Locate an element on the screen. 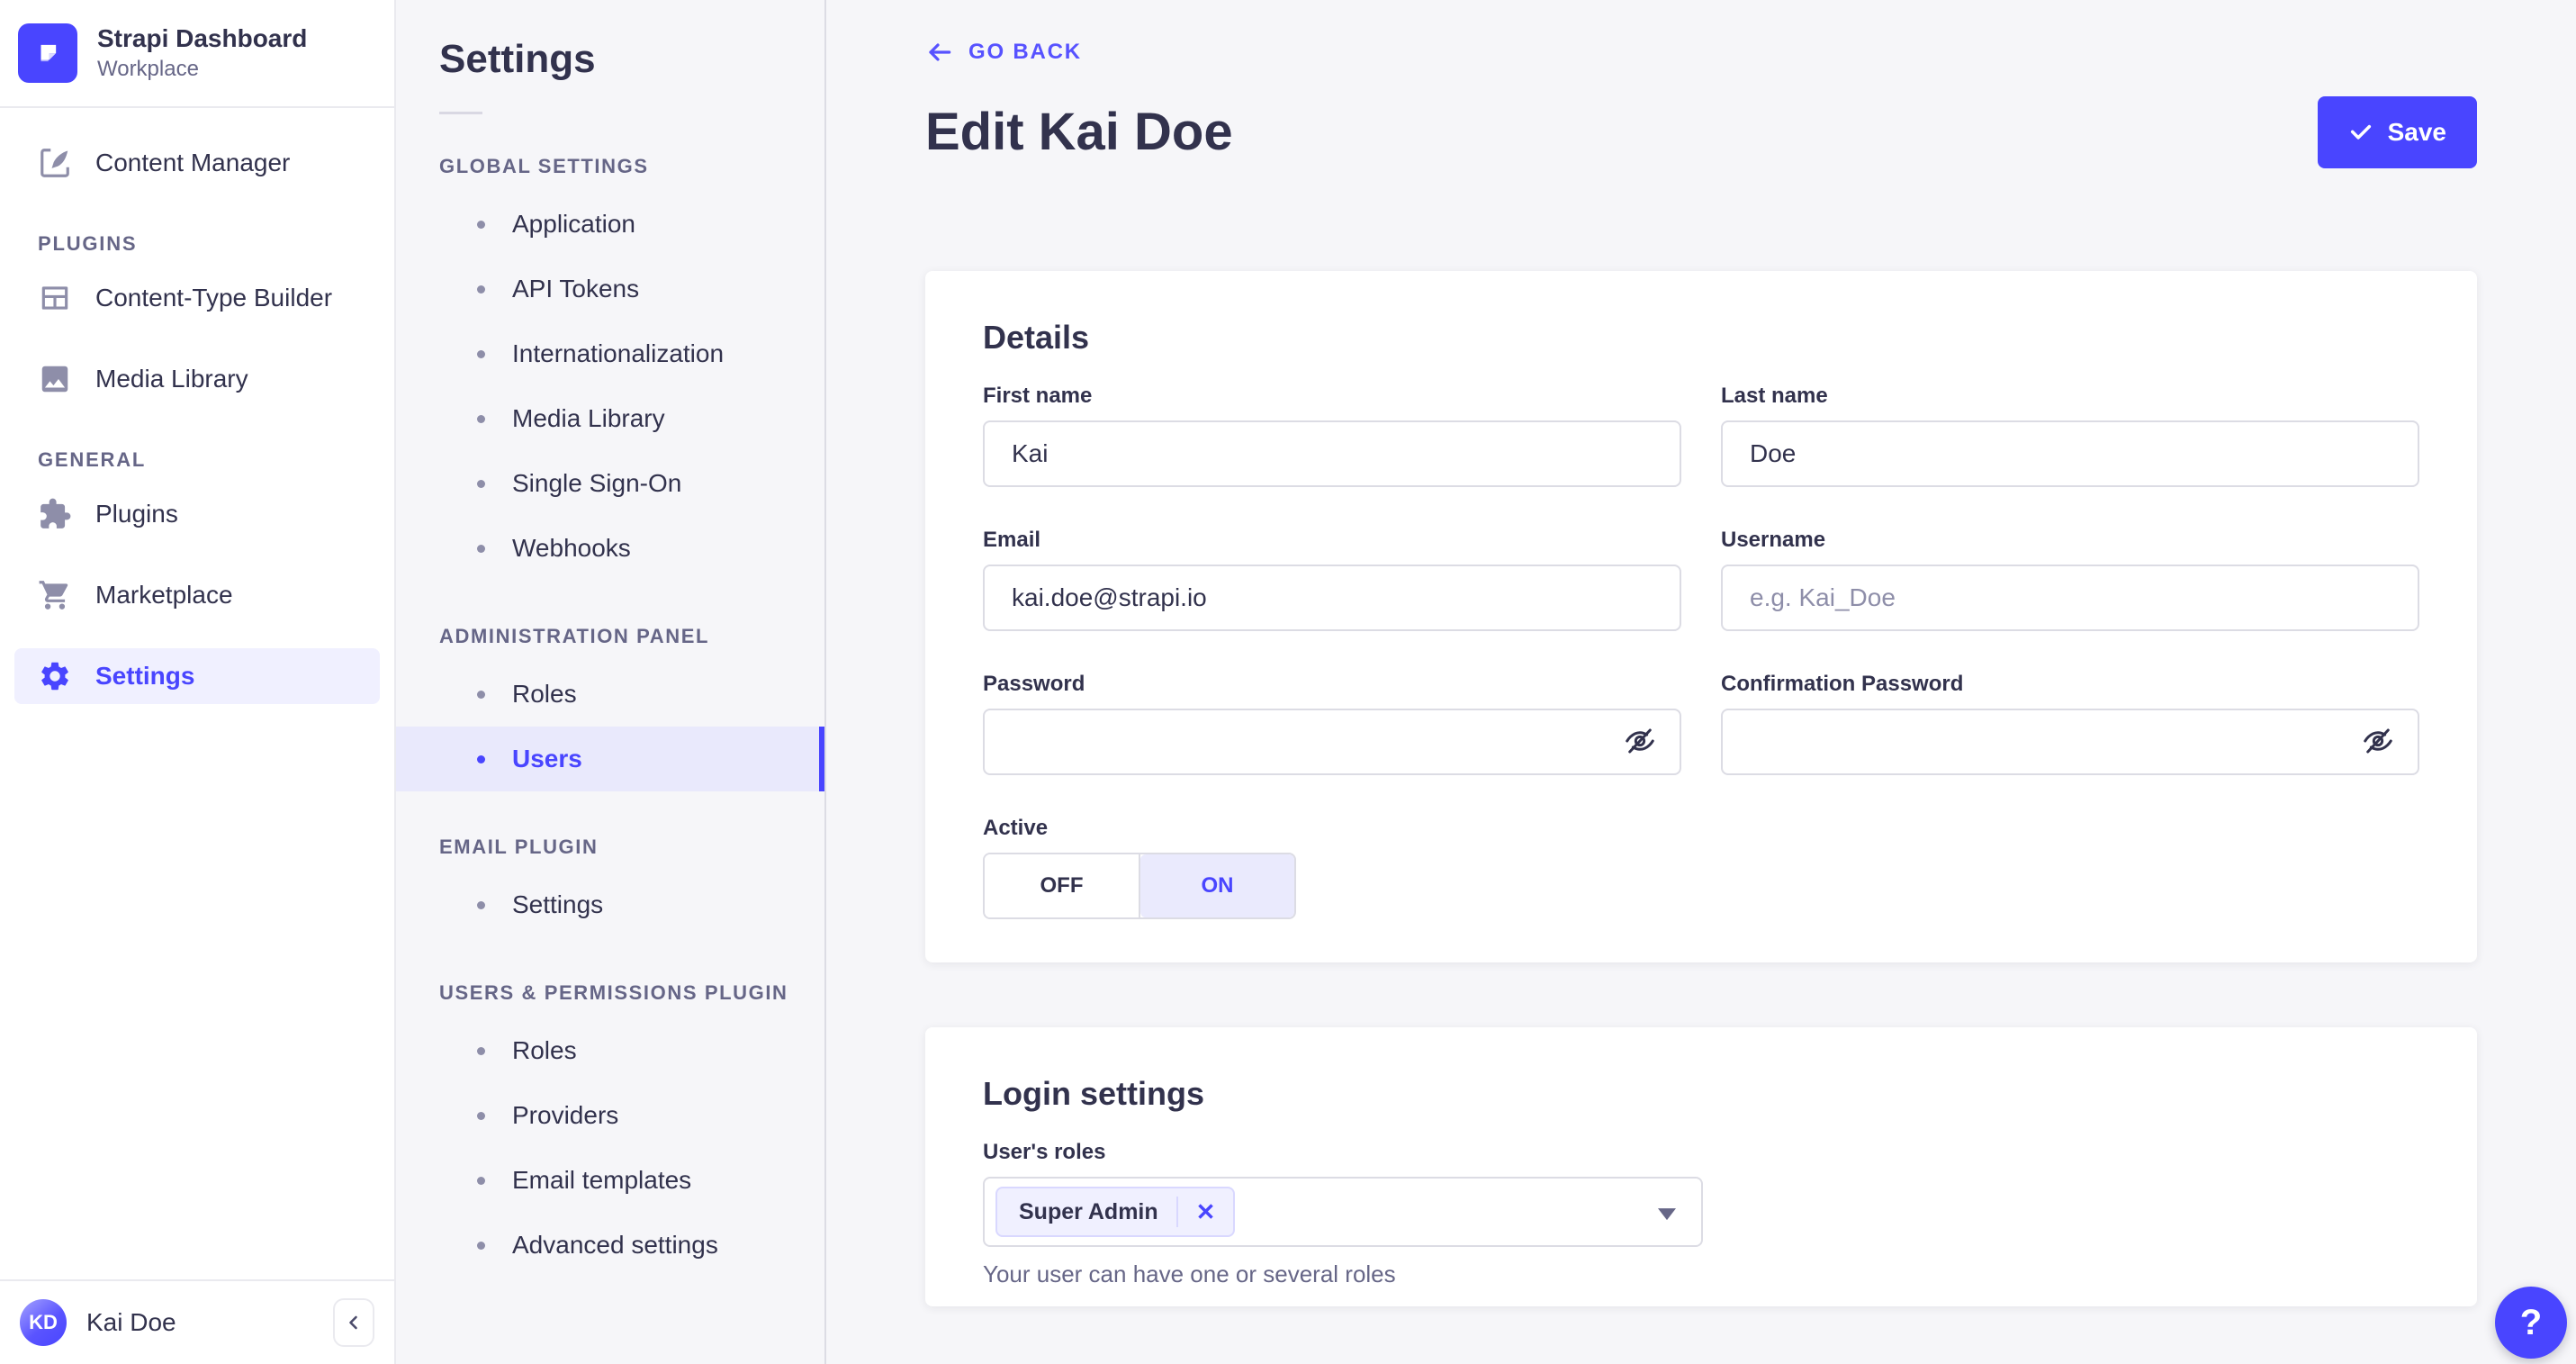 This screenshot has width=2576, height=1364. subnav-item-providers: Providers is located at coordinates (610, 1115).